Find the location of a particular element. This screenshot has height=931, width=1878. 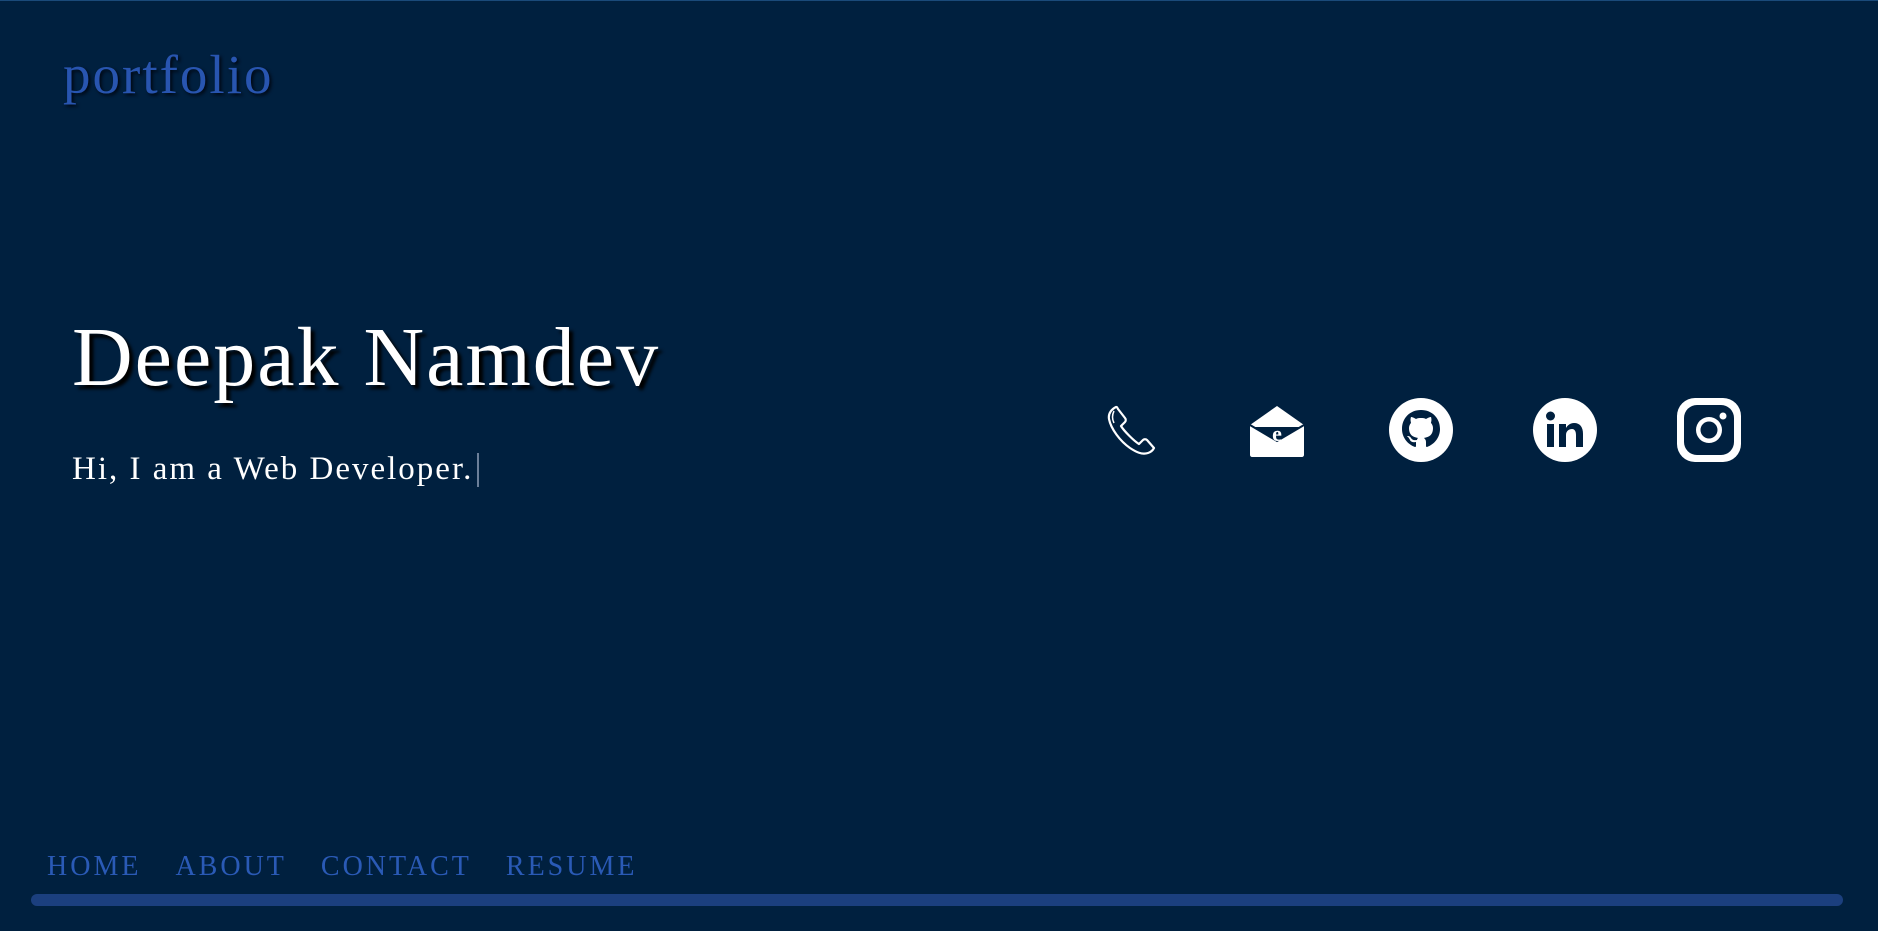

phone-icon is located at coordinates (1131, 430).